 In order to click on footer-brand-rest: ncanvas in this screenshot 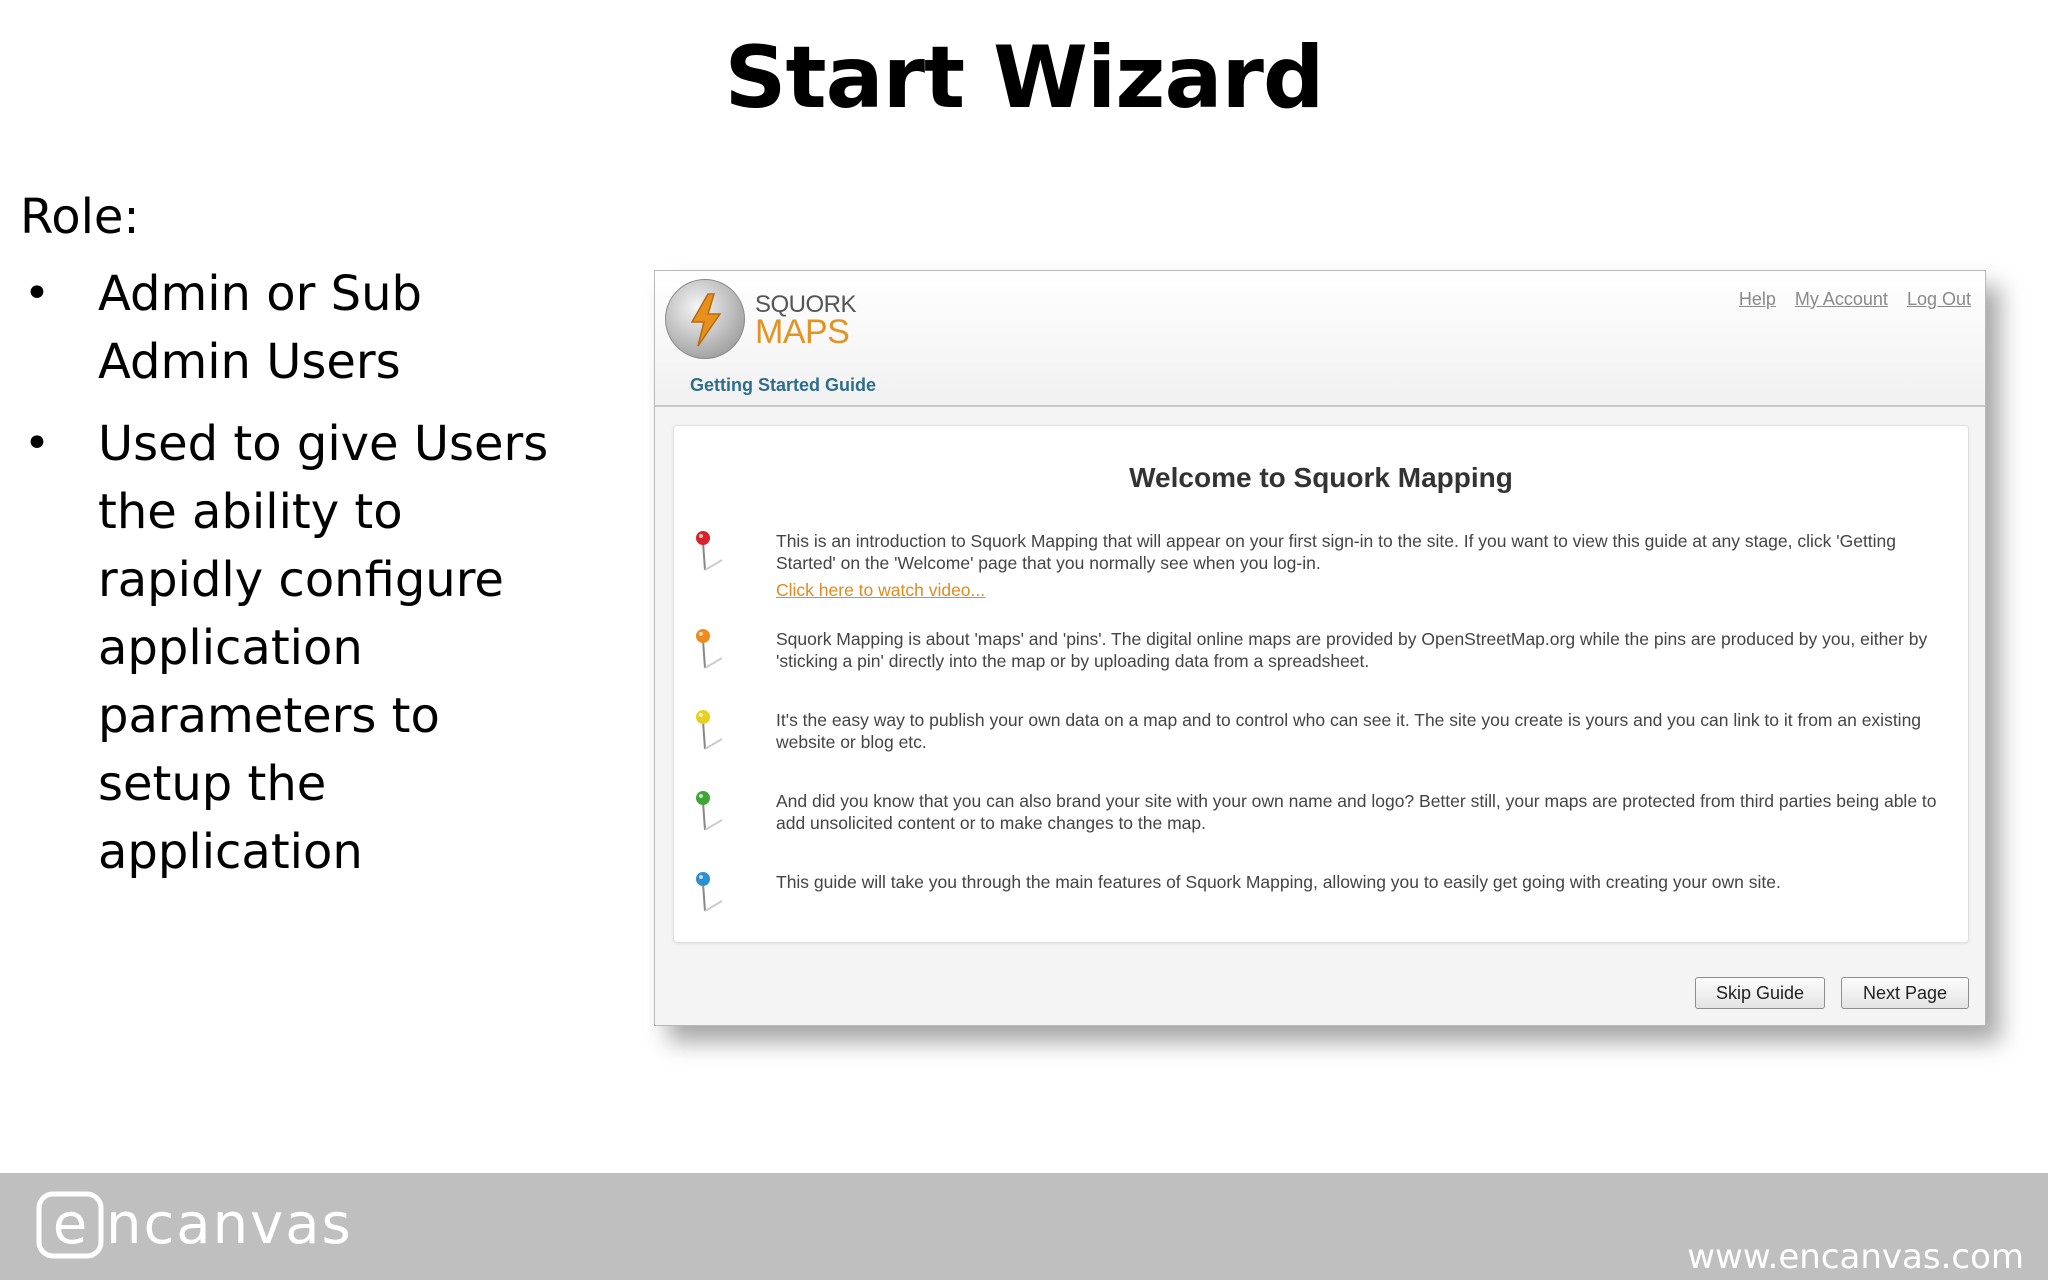, I will do `click(229, 1224)`.